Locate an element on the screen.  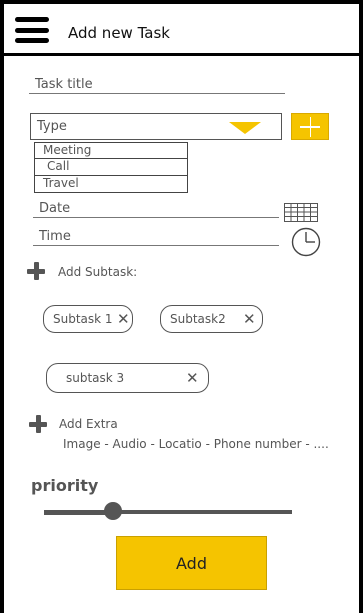
add-subtask-icon is located at coordinates (36, 271).